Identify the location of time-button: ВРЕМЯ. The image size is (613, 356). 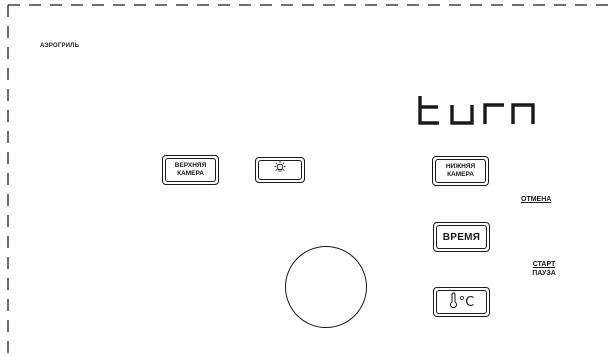
(461, 237).